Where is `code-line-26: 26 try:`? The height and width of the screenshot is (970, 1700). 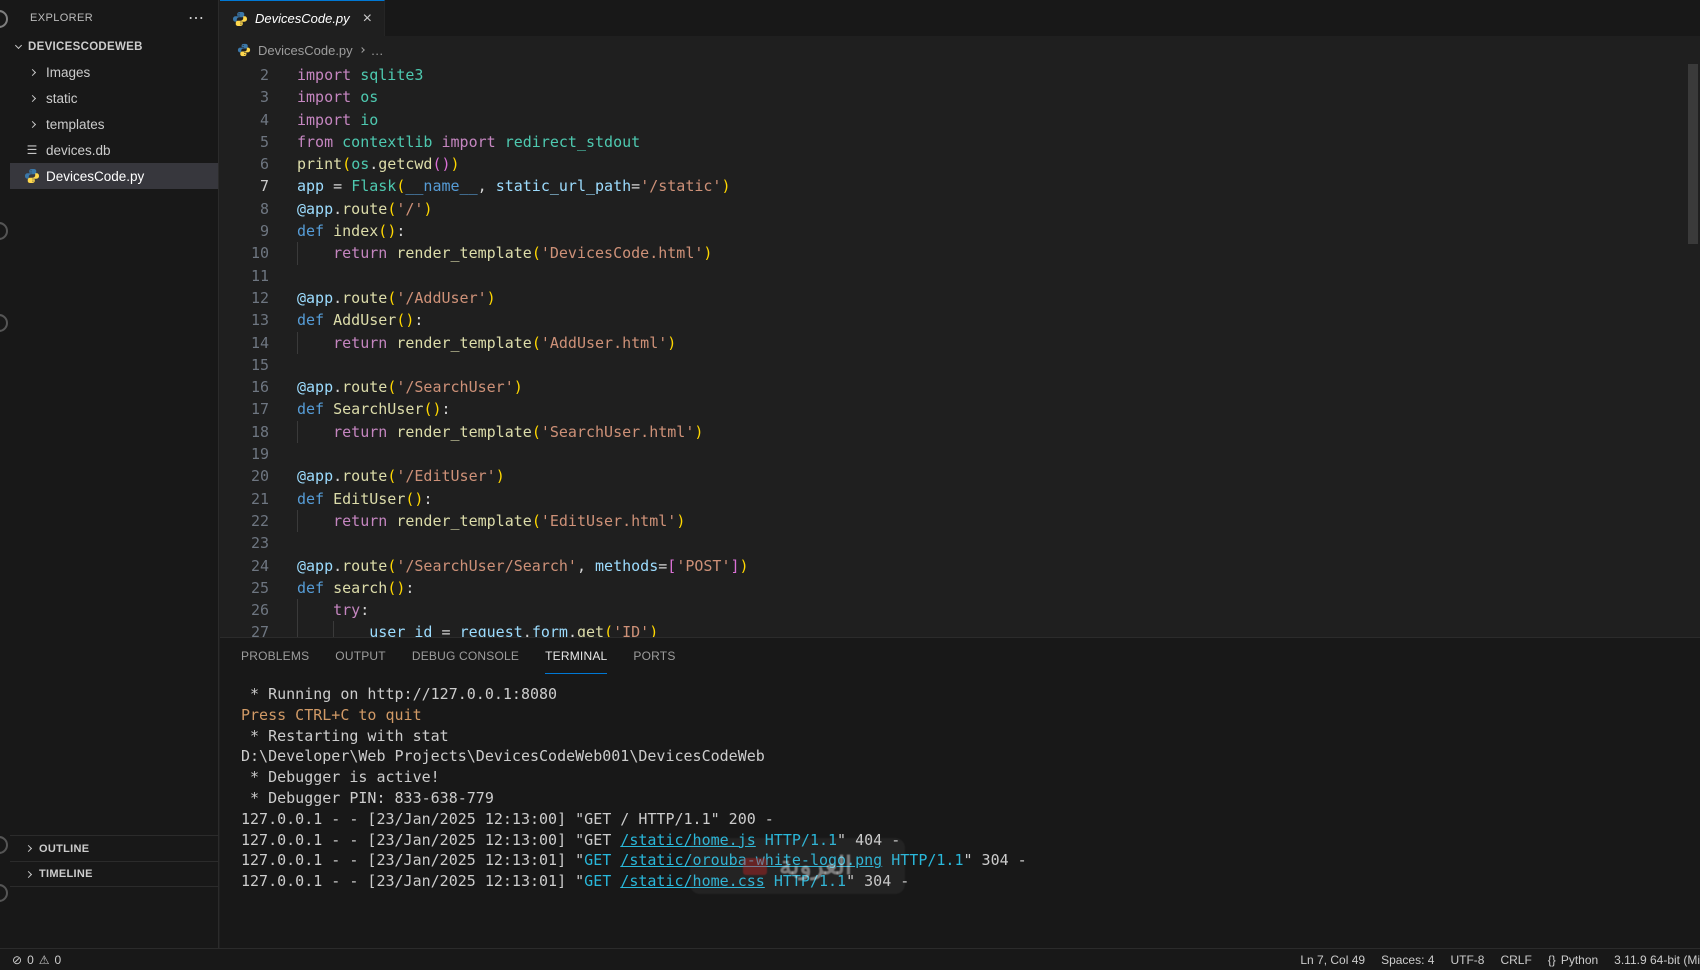 code-line-26: 26 try: is located at coordinates (960, 610).